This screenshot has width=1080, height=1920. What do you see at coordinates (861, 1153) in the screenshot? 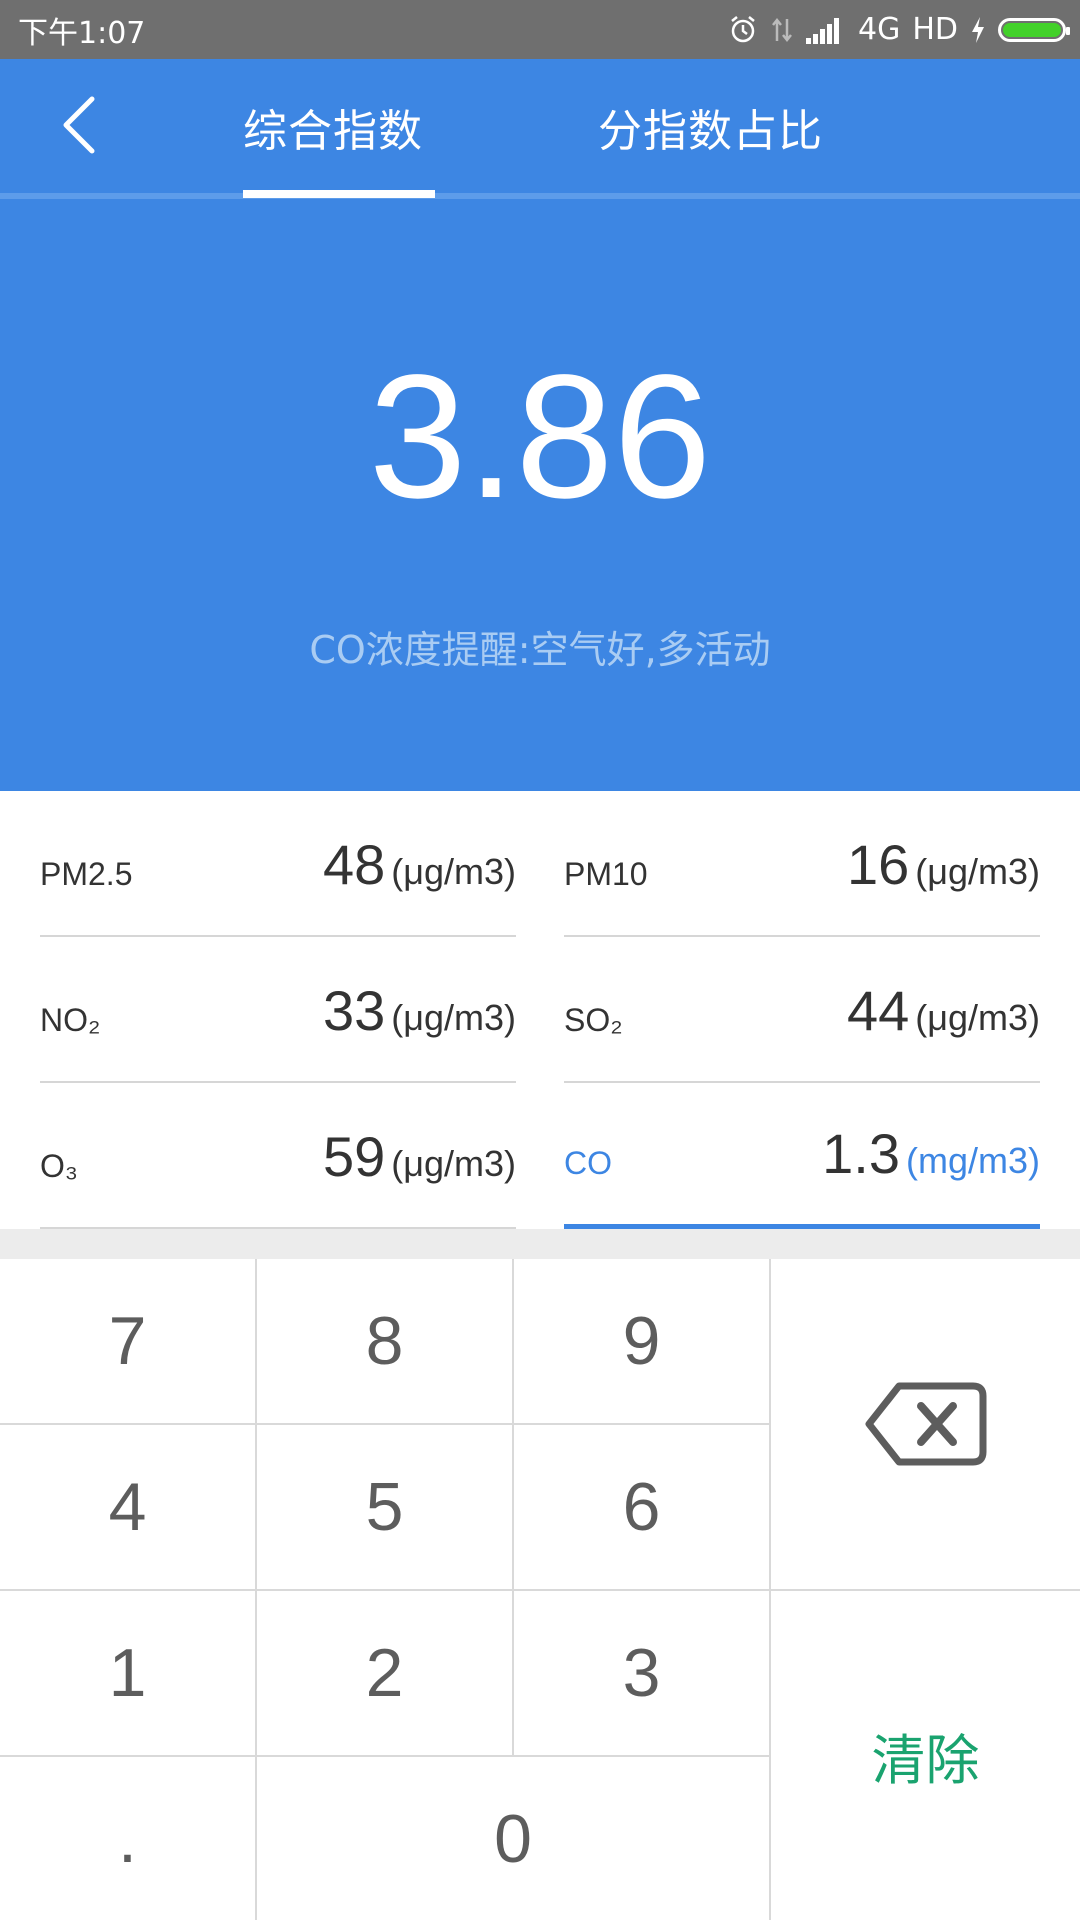
I see `reading-value: 1.3` at bounding box center [861, 1153].